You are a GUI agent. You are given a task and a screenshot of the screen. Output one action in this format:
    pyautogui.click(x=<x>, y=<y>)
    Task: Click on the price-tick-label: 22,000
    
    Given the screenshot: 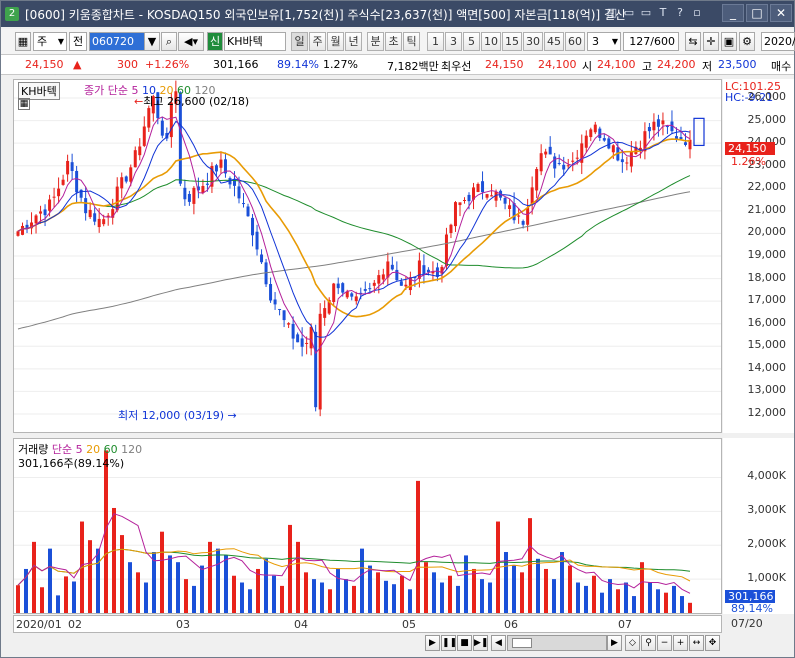 What is the action you would take?
    pyautogui.click(x=767, y=187)
    